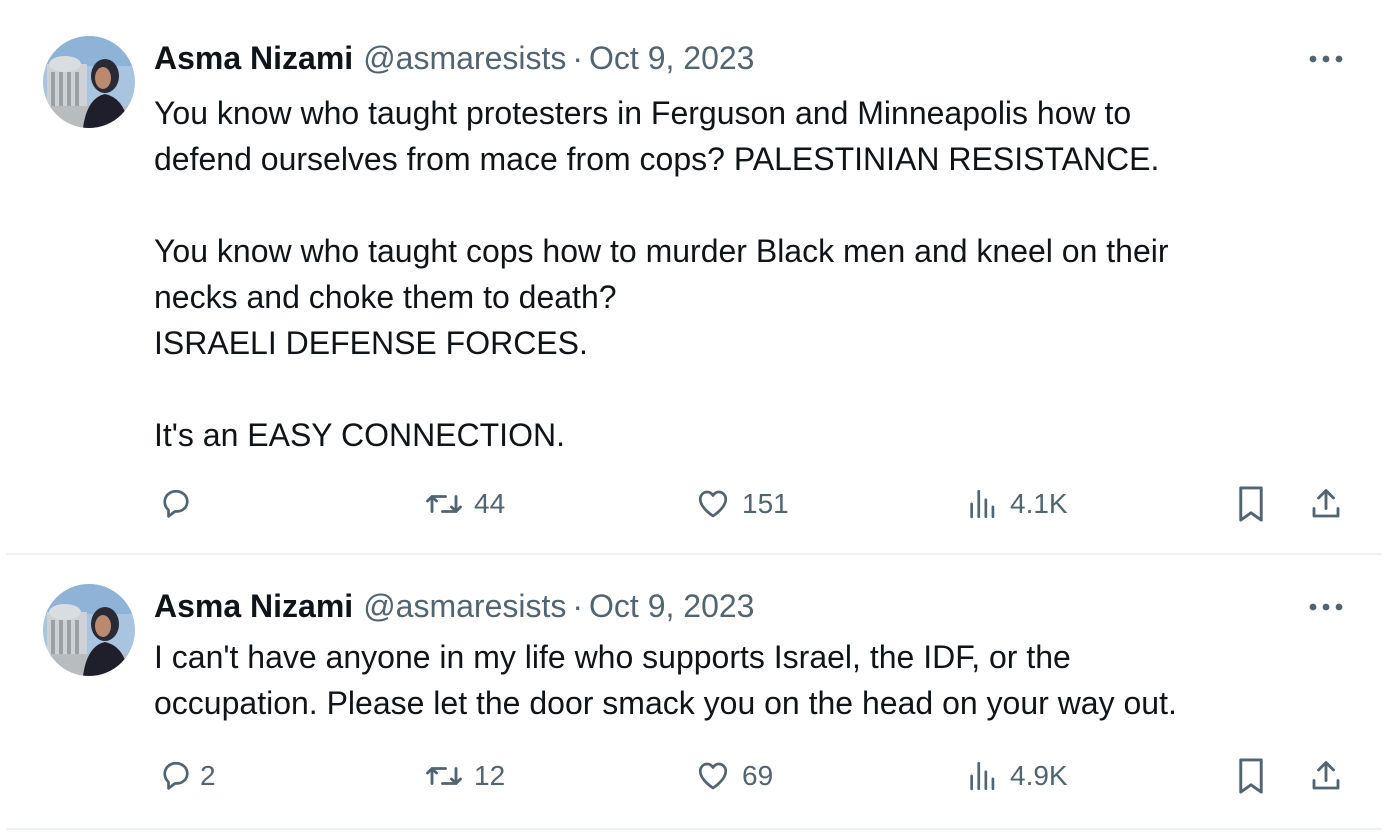 Image resolution: width=1390 pixels, height=840 pixels. What do you see at coordinates (385, 297) in the screenshot?
I see `tweet-line: necks and choke them to death?` at bounding box center [385, 297].